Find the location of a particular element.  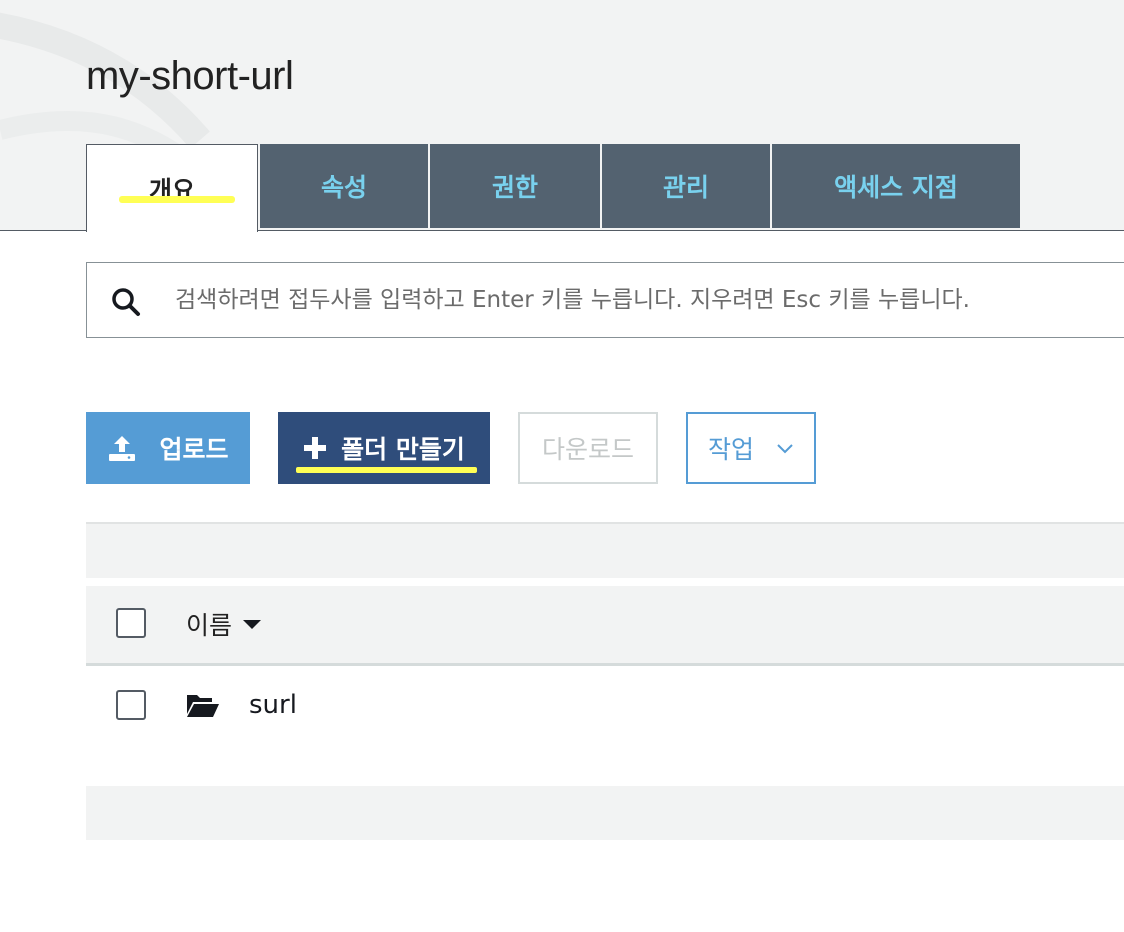

actions-dropdown: 작업 is located at coordinates (751, 448).